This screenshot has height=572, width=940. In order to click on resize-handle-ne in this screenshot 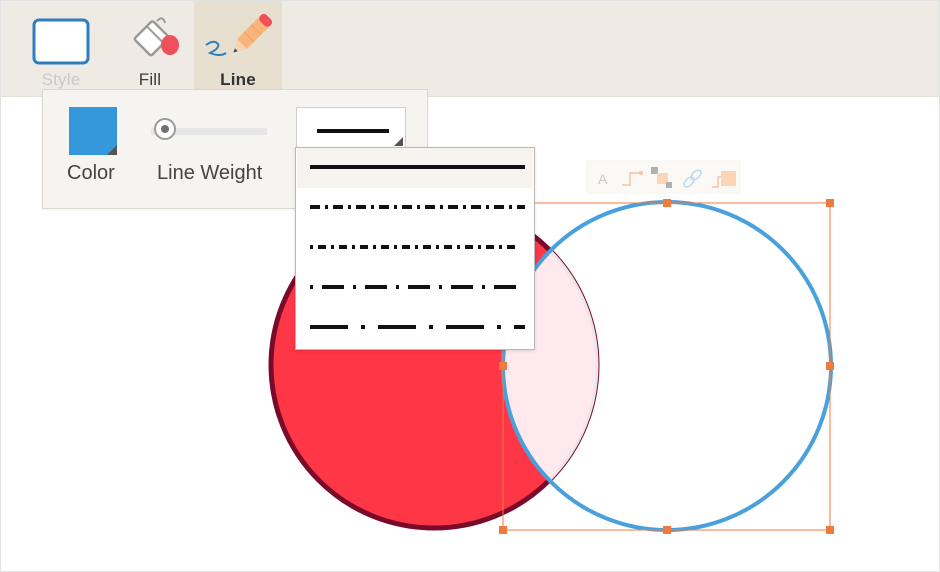, I will do `click(830, 203)`.